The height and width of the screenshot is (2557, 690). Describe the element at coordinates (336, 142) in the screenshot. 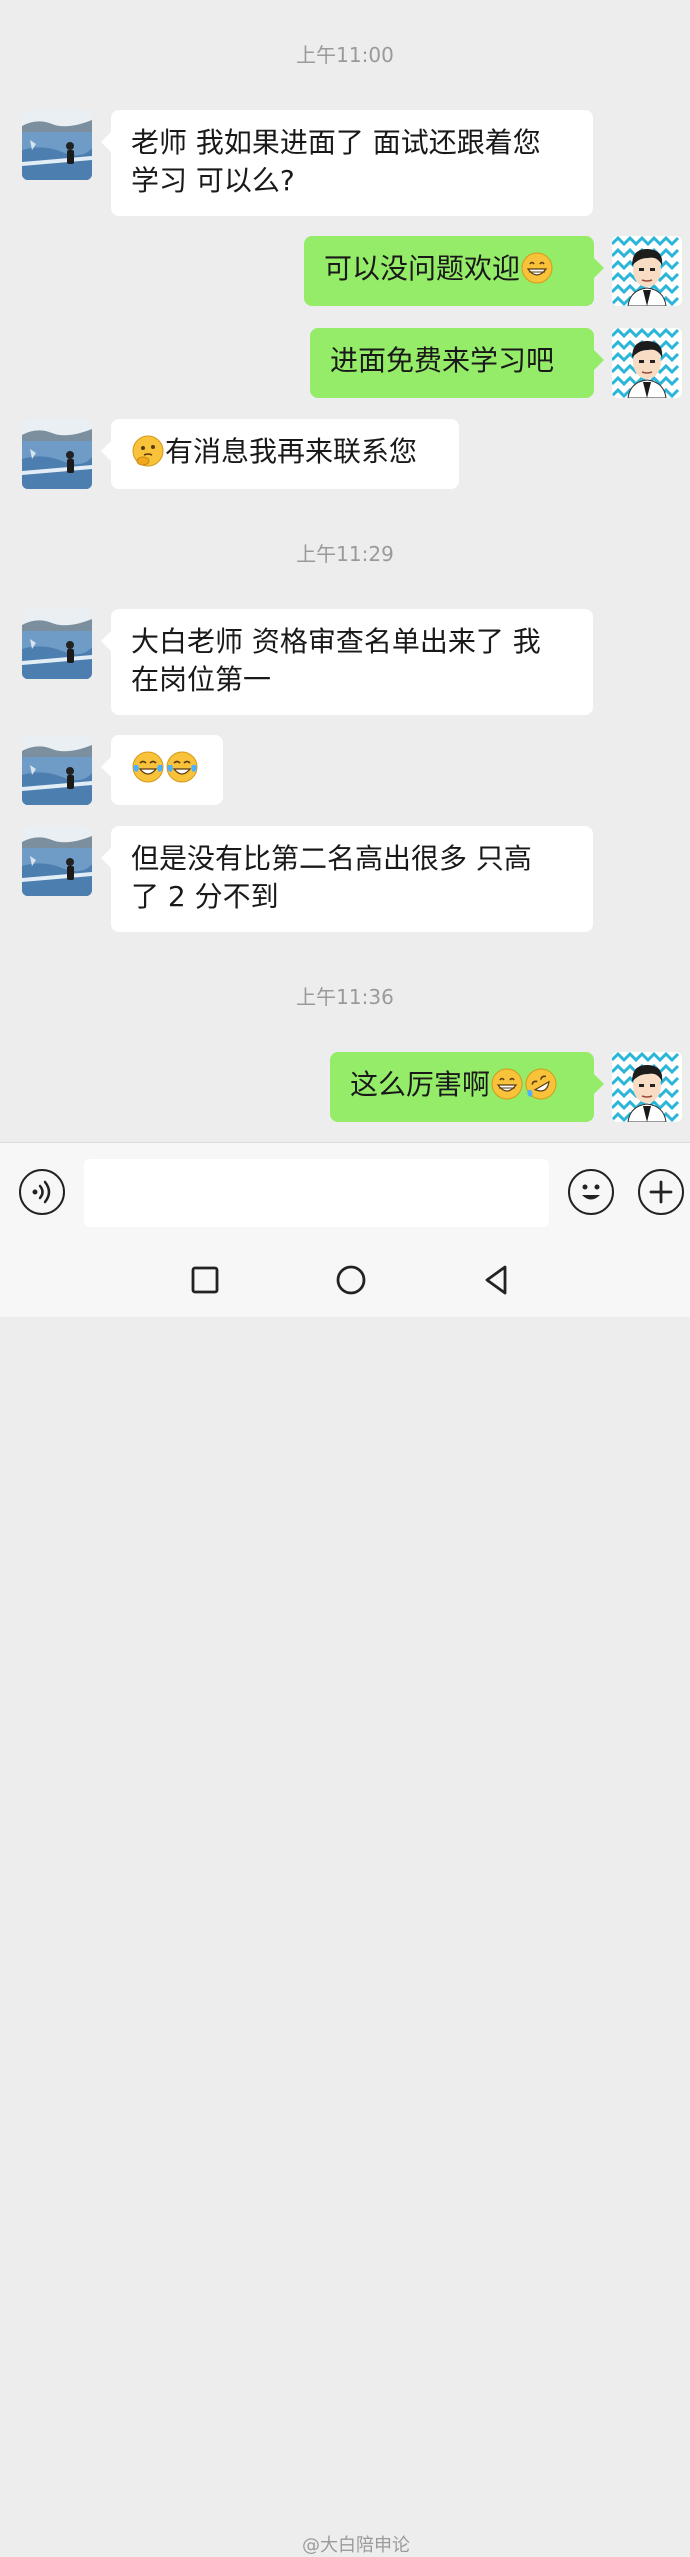

I see `message-text-line: 老师 我如果进面了 面试还跟着您` at that location.